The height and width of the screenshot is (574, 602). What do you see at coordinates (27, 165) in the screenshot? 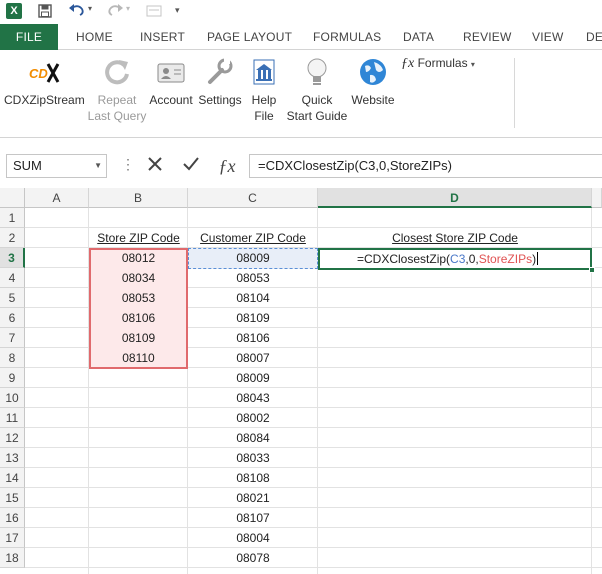
I see `name-box-value: SUM` at bounding box center [27, 165].